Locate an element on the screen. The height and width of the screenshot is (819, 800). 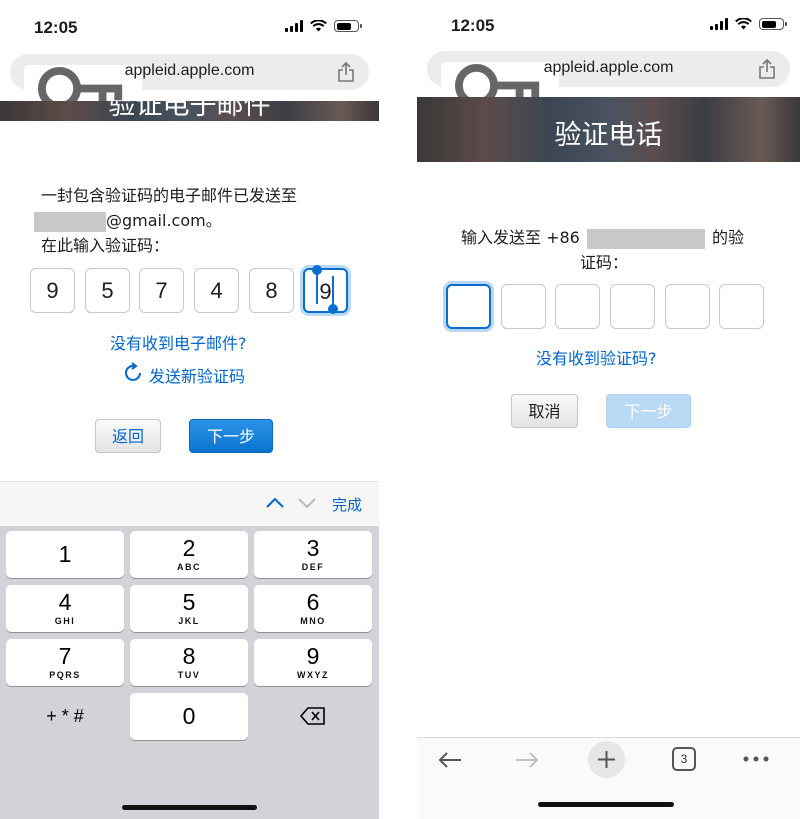
redacted-email-user is located at coordinates (70, 221).